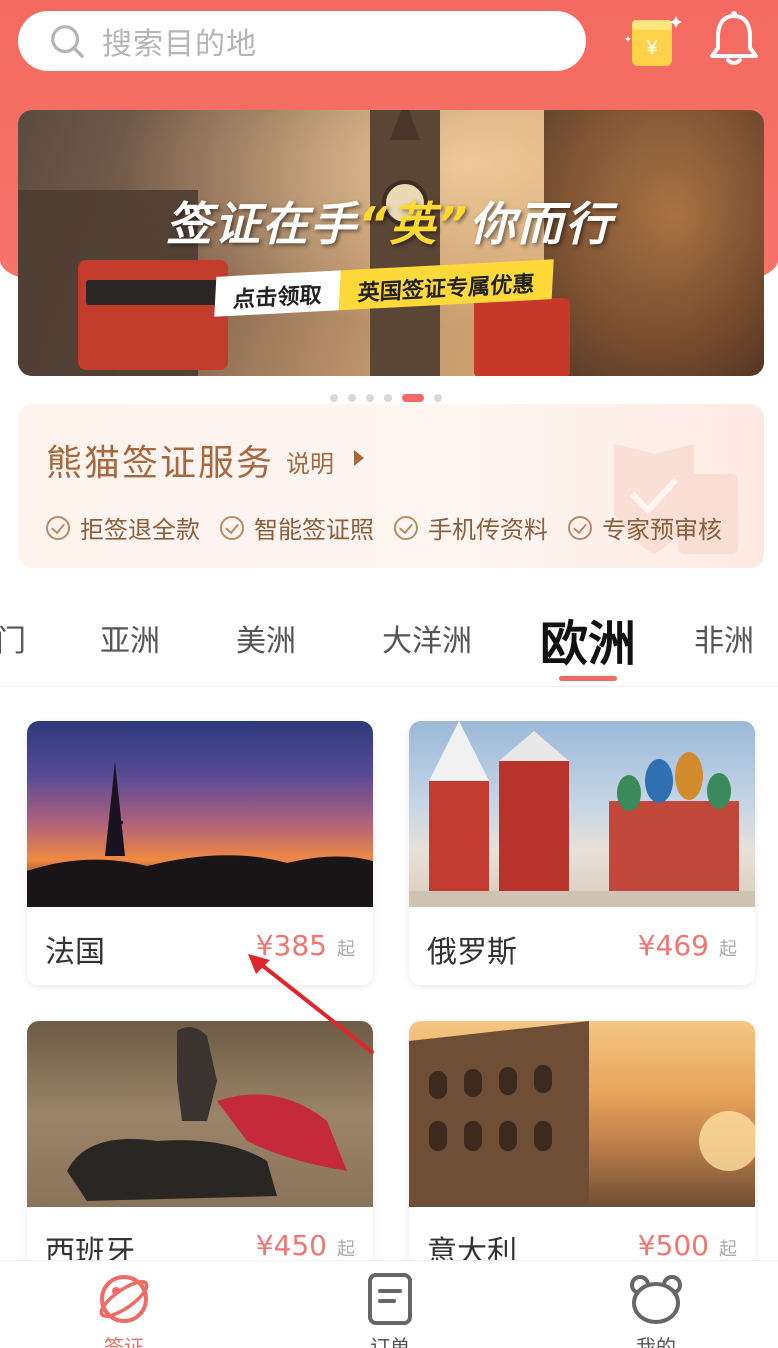 This screenshot has height=1348, width=778. What do you see at coordinates (130, 638) in the screenshot?
I see `tab-asia: 亚洲` at bounding box center [130, 638].